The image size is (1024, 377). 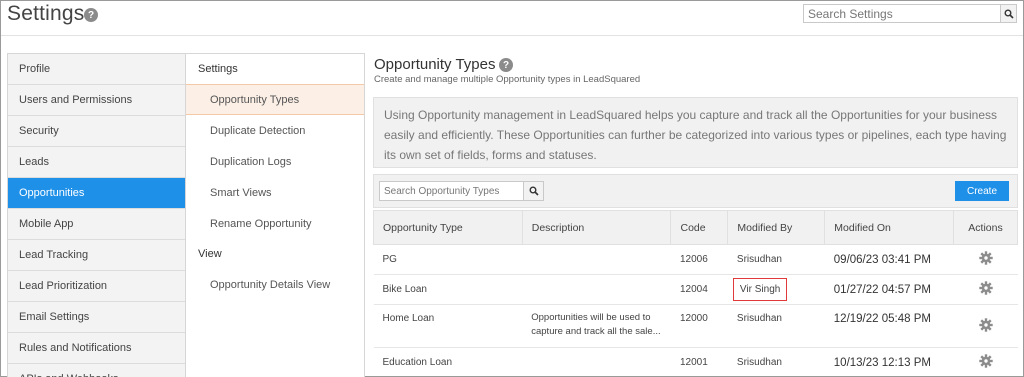 What do you see at coordinates (448, 227) in the screenshot?
I see `column-header-opportunity-type: Opportunity Type` at bounding box center [448, 227].